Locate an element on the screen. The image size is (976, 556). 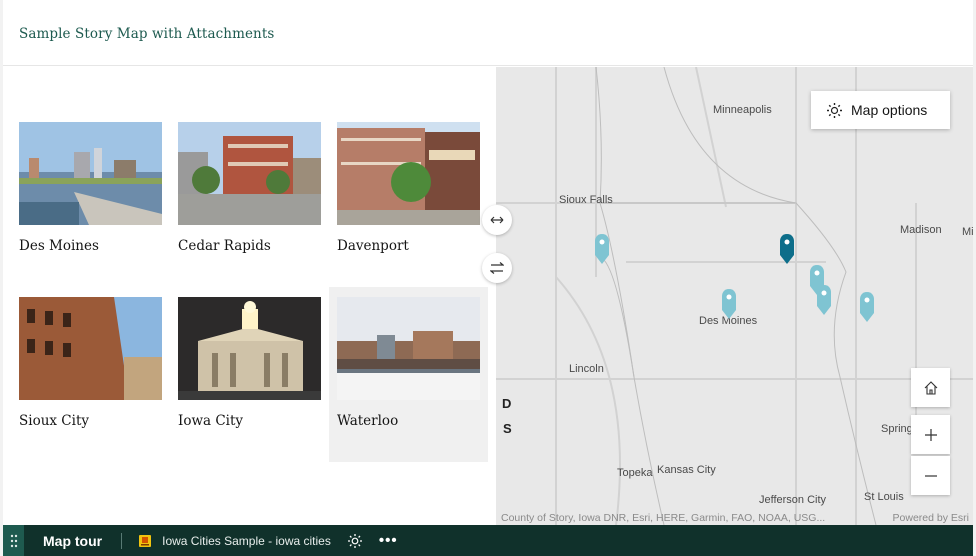
map-label-city: Madison is located at coordinates (921, 230).